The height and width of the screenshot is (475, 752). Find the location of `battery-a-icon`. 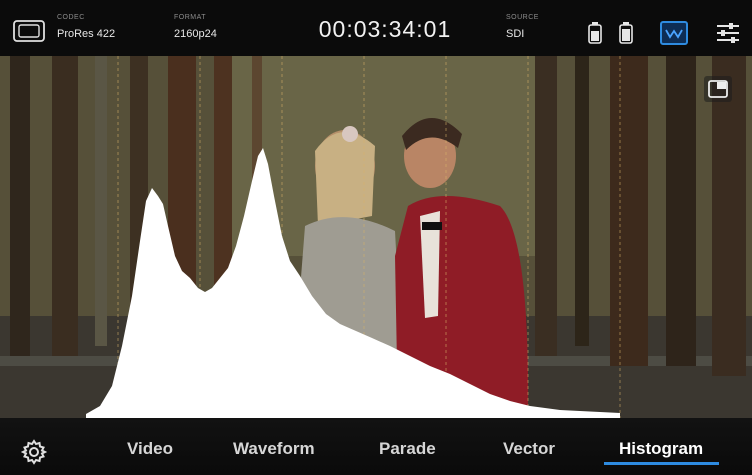

battery-a-icon is located at coordinates (595, 33).